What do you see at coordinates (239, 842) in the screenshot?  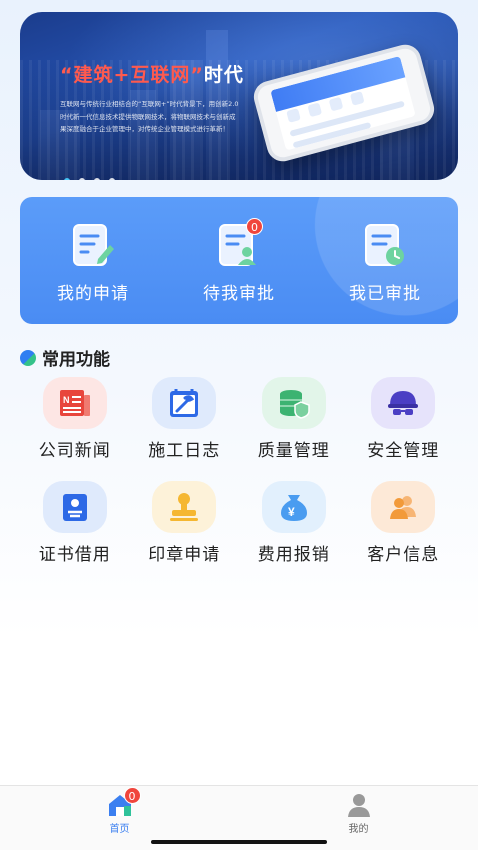 I see `home-indicator` at bounding box center [239, 842].